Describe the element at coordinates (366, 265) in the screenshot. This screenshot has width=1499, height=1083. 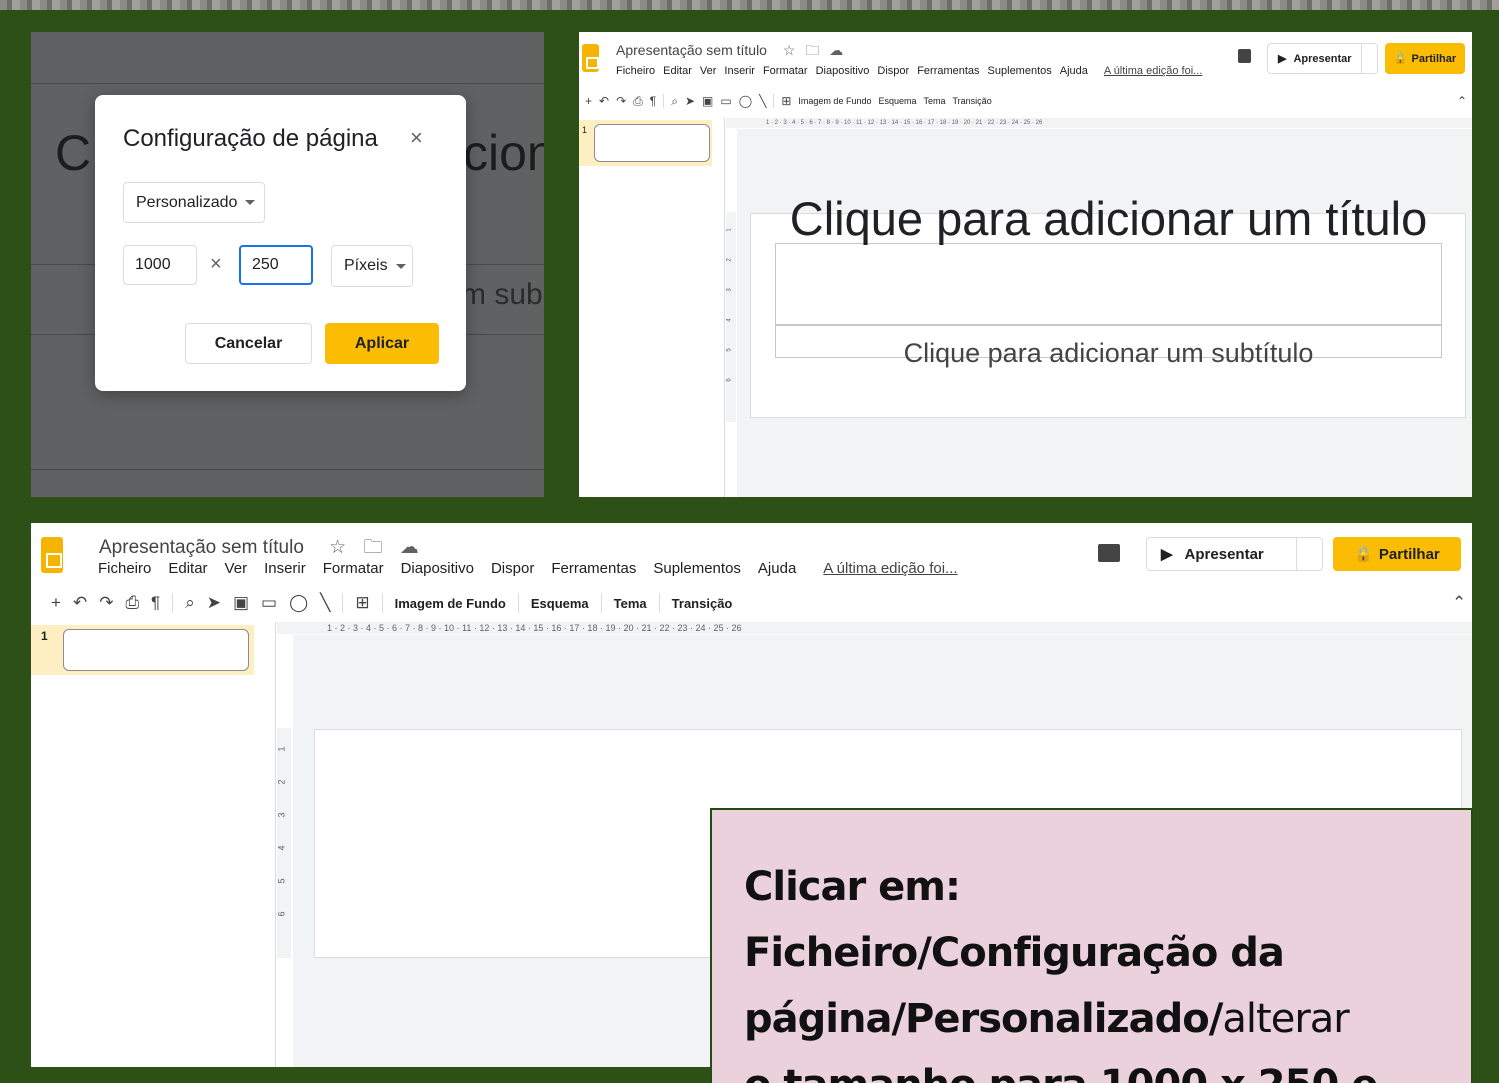
I see `unit-value: Píxeis` at that location.